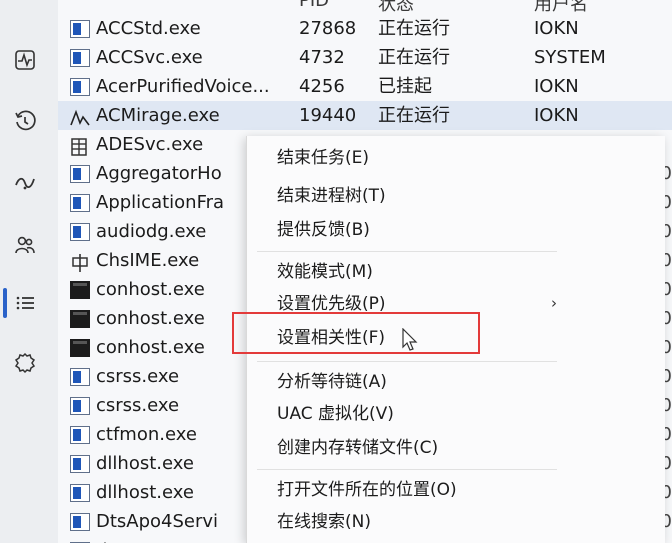 The image size is (672, 543). Describe the element at coordinates (80, 262) in the screenshot. I see `ime-app-icon` at that location.